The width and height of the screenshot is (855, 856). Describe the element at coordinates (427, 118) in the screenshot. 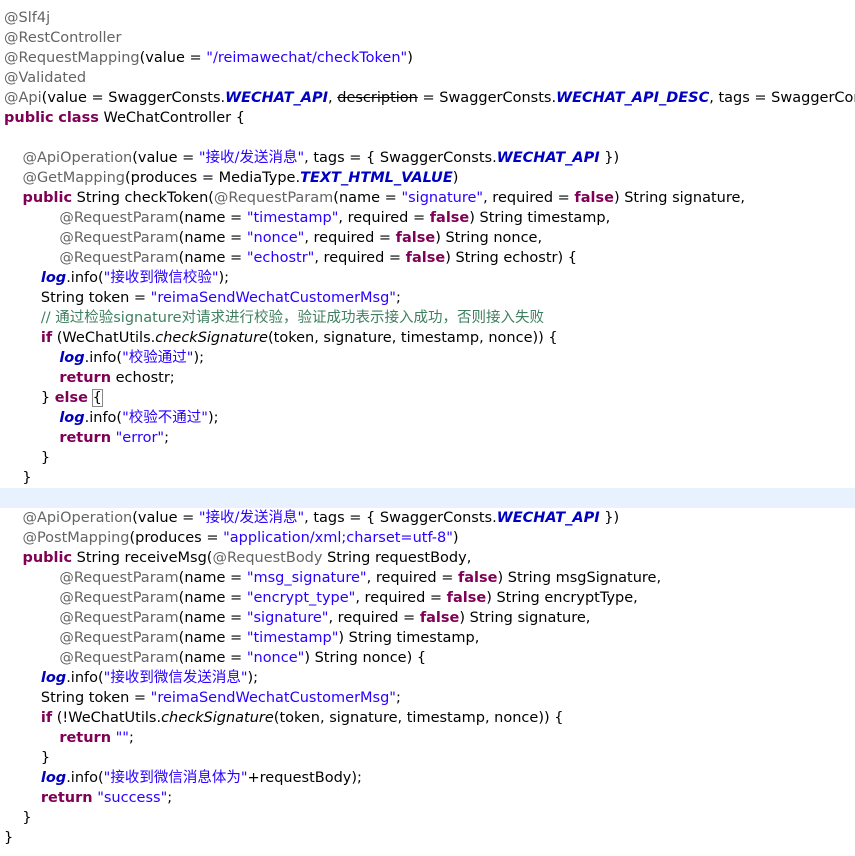

I see `code-line: public class WeChatController {` at that location.